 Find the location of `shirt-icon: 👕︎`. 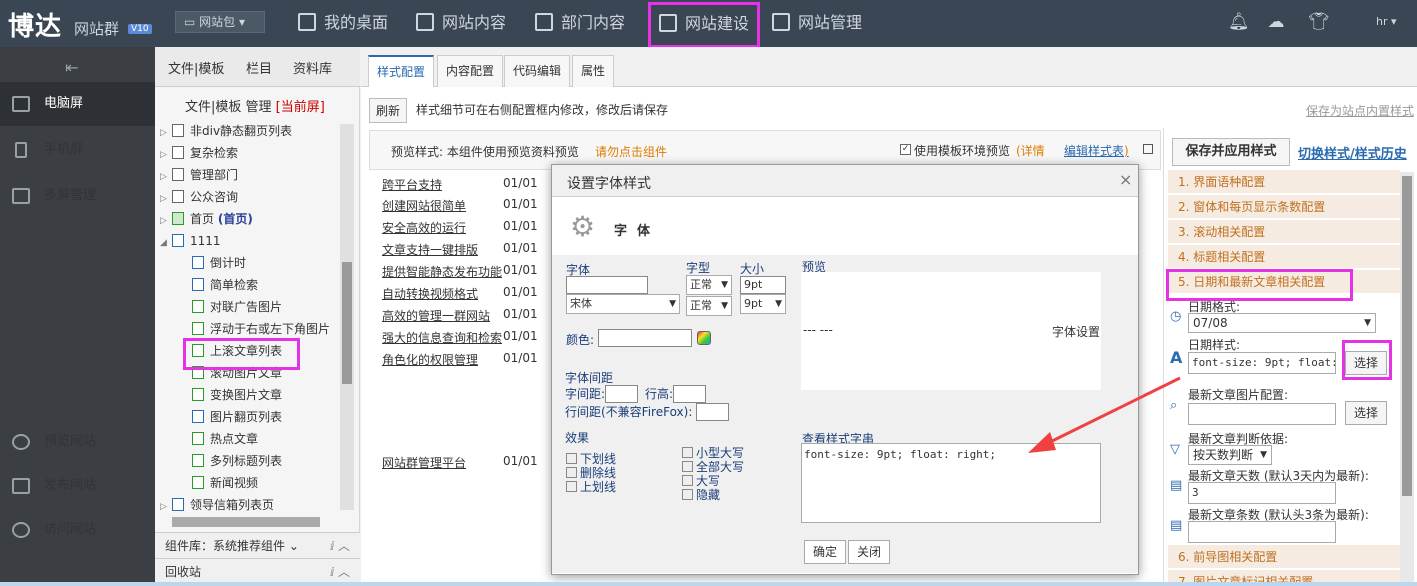

shirt-icon: 👕︎ is located at coordinates (1319, 22).